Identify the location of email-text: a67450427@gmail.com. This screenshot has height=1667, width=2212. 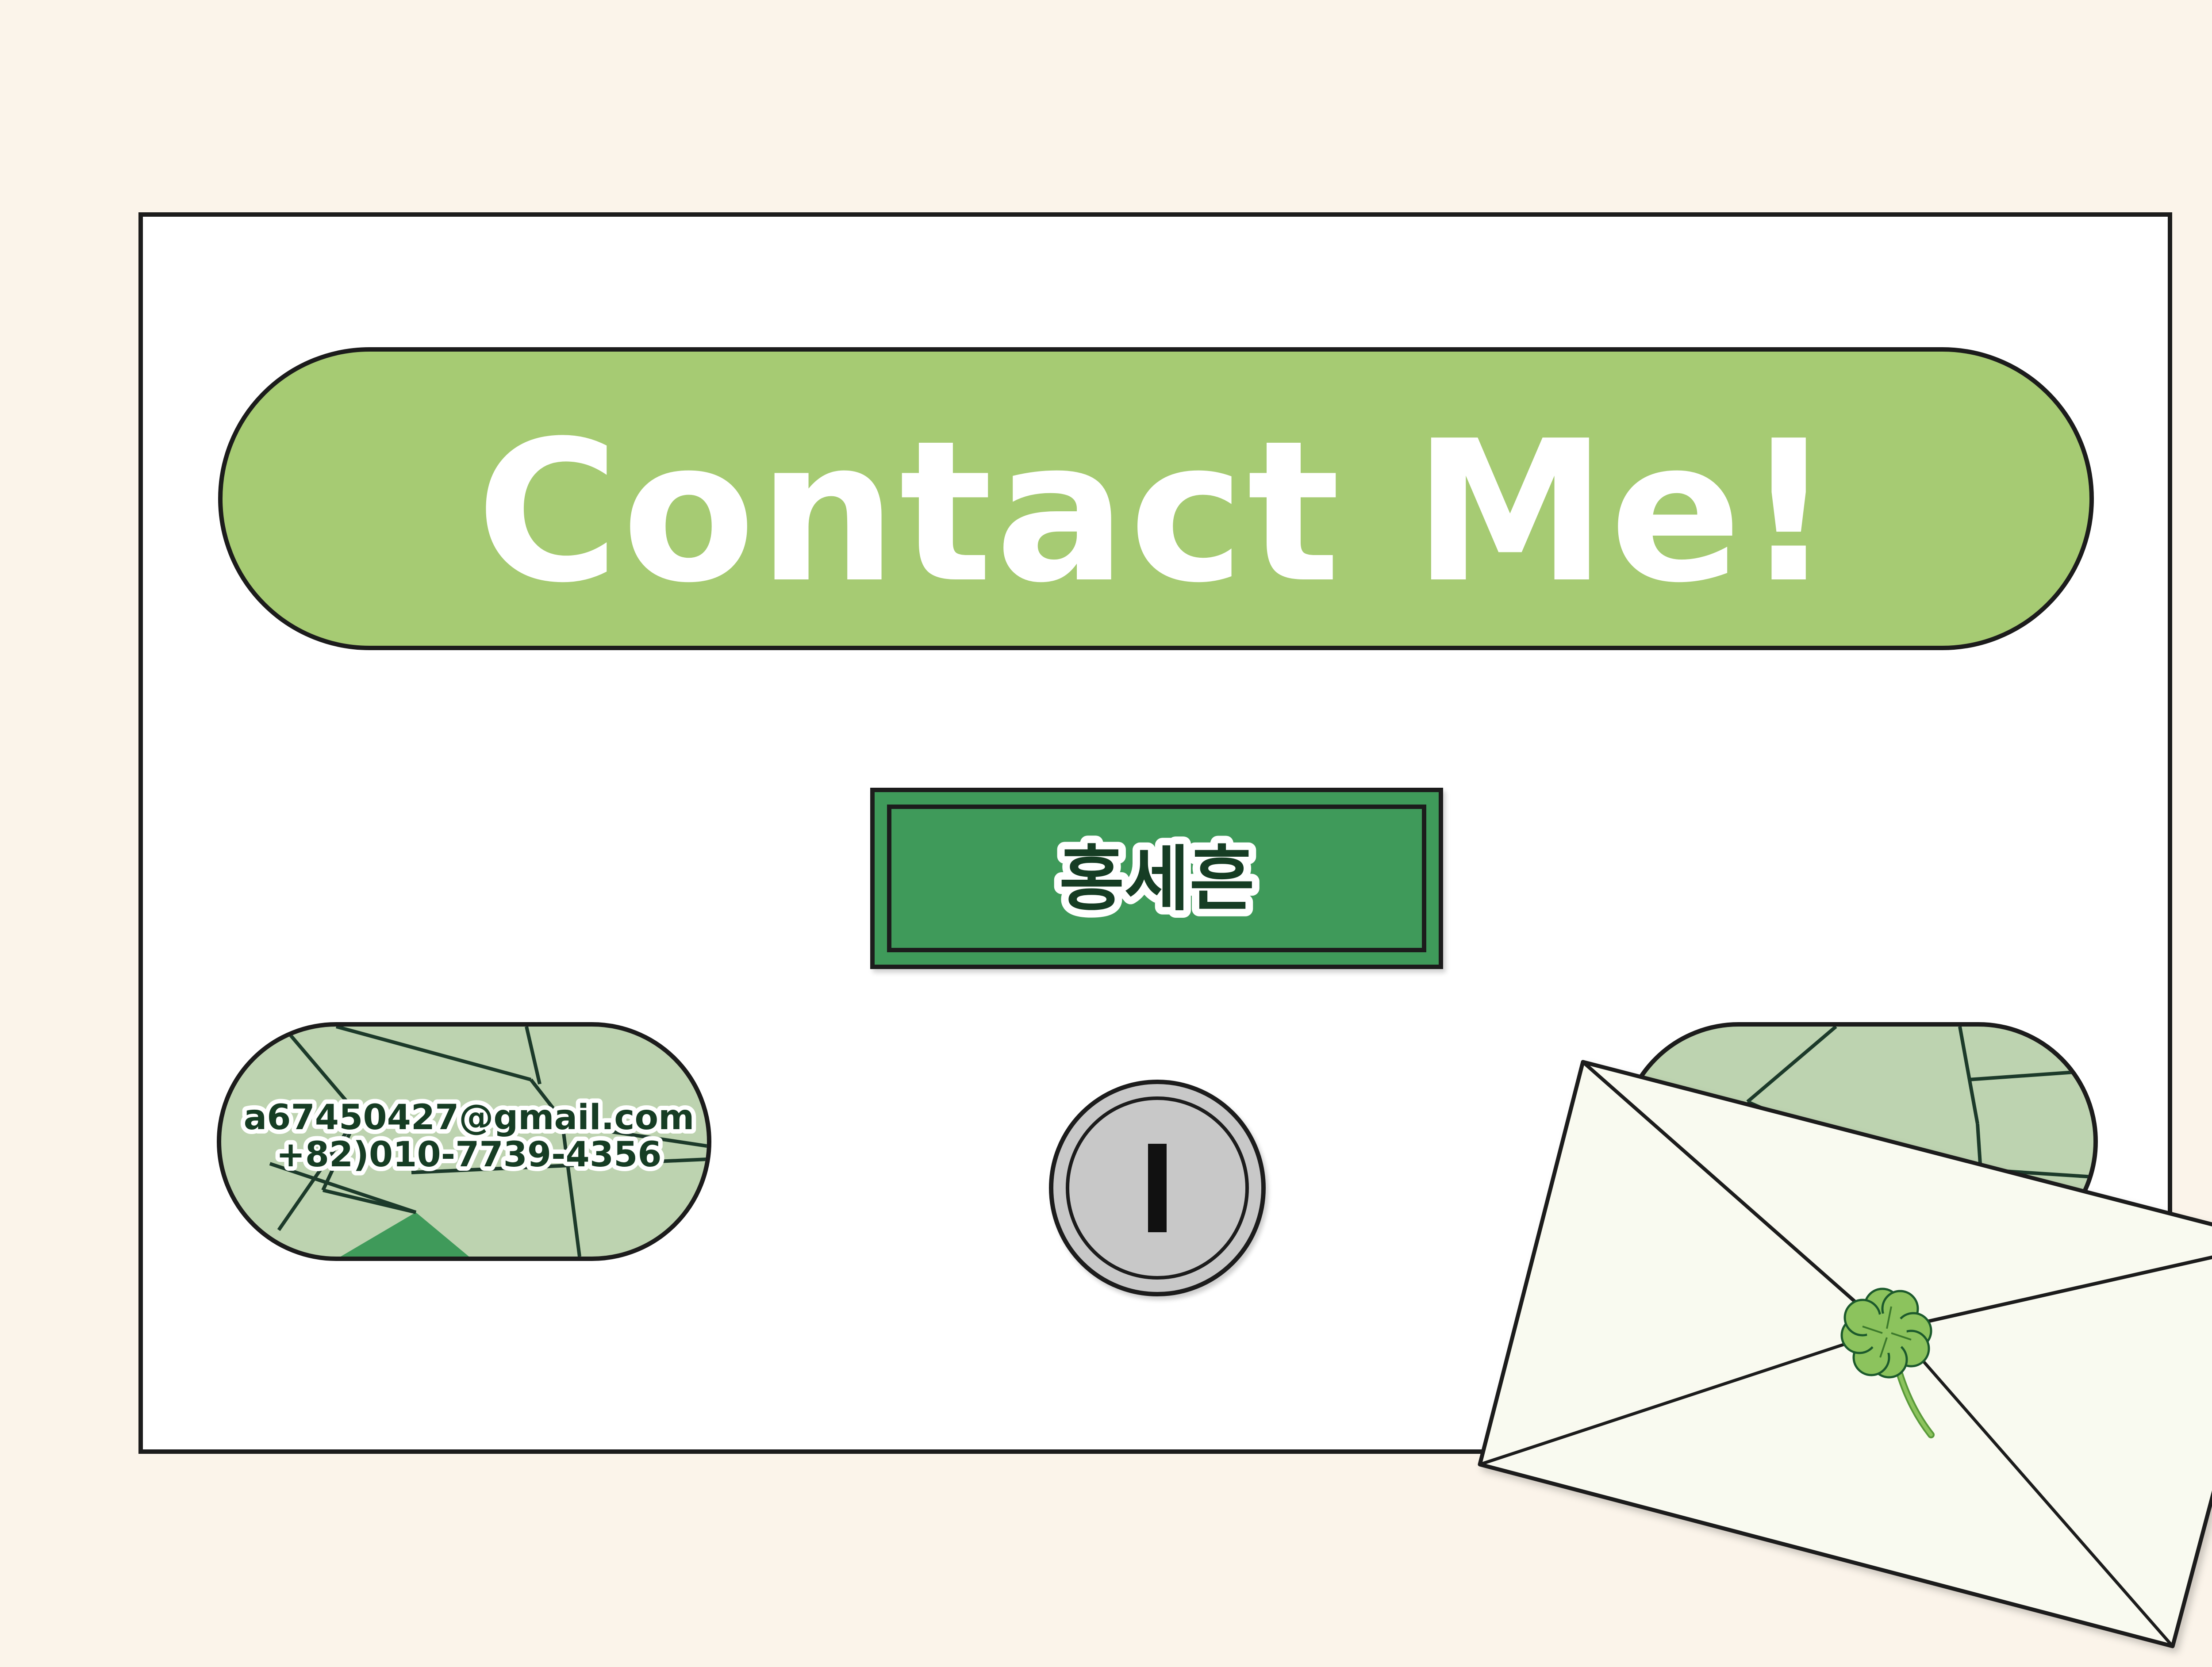
(469, 1118).